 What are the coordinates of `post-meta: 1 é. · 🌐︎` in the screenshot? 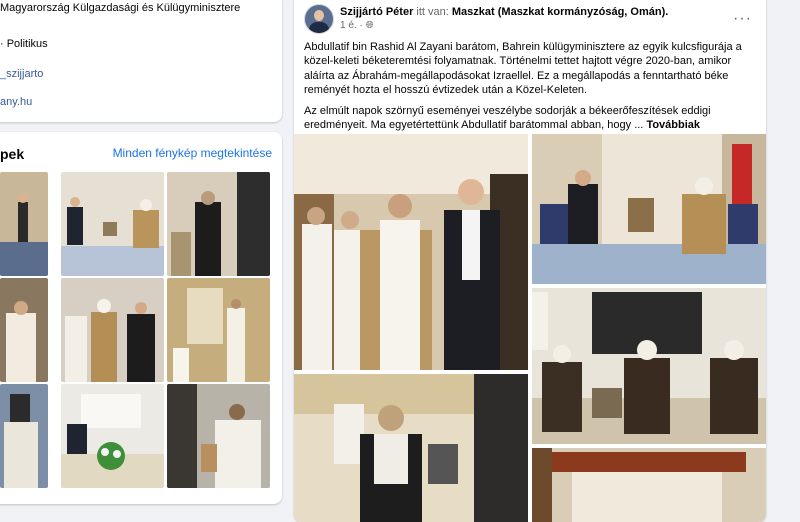 It's located at (357, 25).